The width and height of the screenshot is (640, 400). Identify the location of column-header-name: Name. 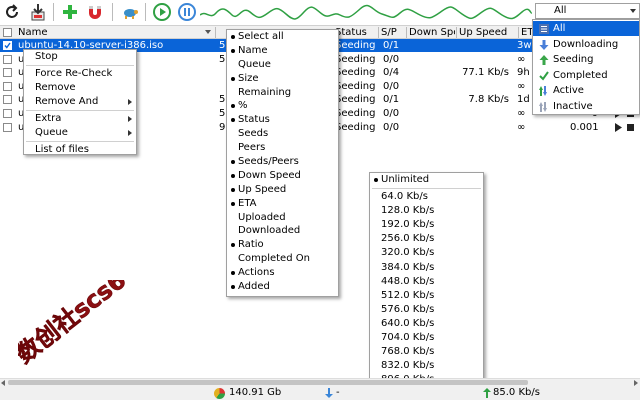
(113, 32).